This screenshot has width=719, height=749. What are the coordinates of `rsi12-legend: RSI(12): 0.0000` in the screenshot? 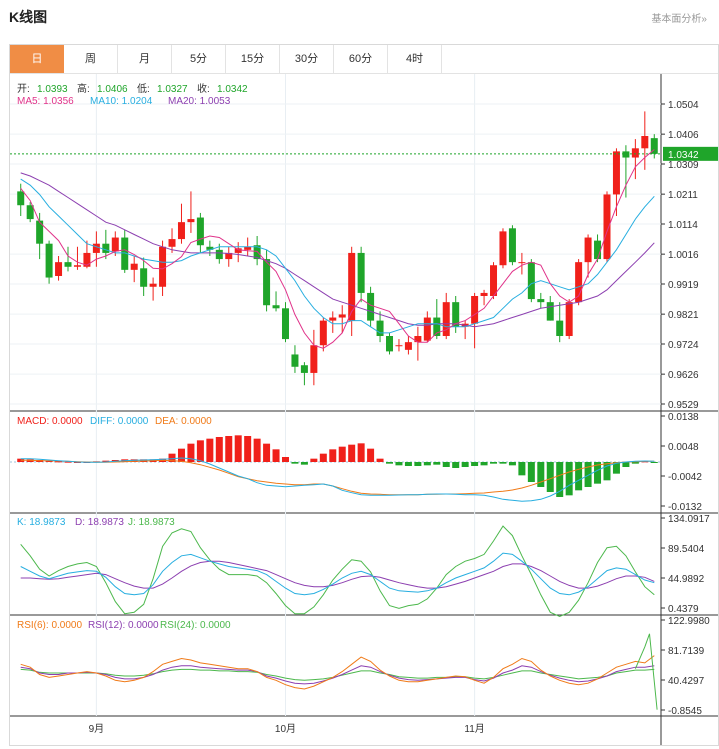 It's located at (123, 625).